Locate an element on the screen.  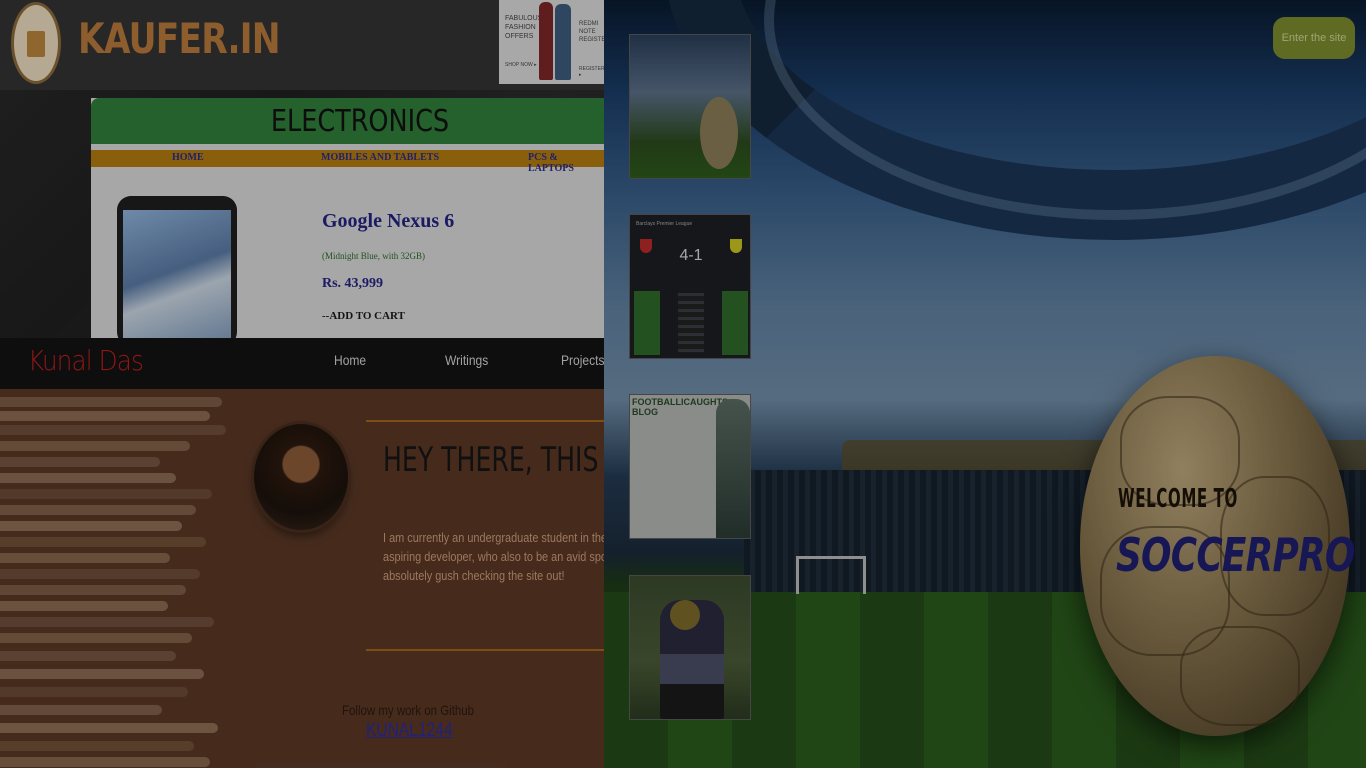
kaufer-nav-bar: HOME MOBILES AND TABLETS PCS & LAPTOPS is located at coordinates (347, 162).